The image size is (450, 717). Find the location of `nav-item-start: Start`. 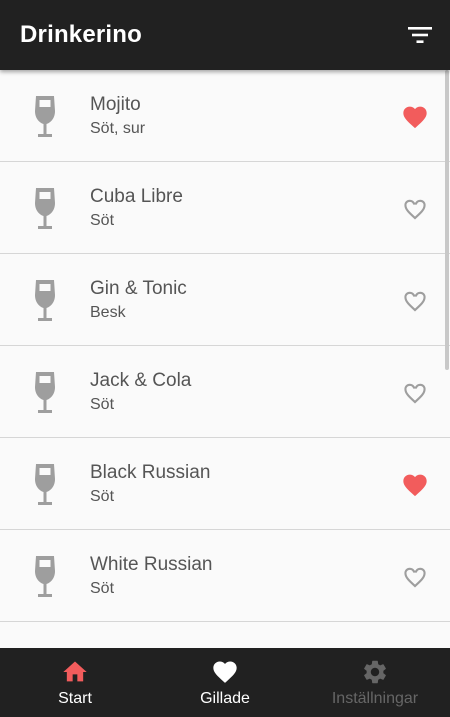

nav-item-start: Start is located at coordinates (75, 682).